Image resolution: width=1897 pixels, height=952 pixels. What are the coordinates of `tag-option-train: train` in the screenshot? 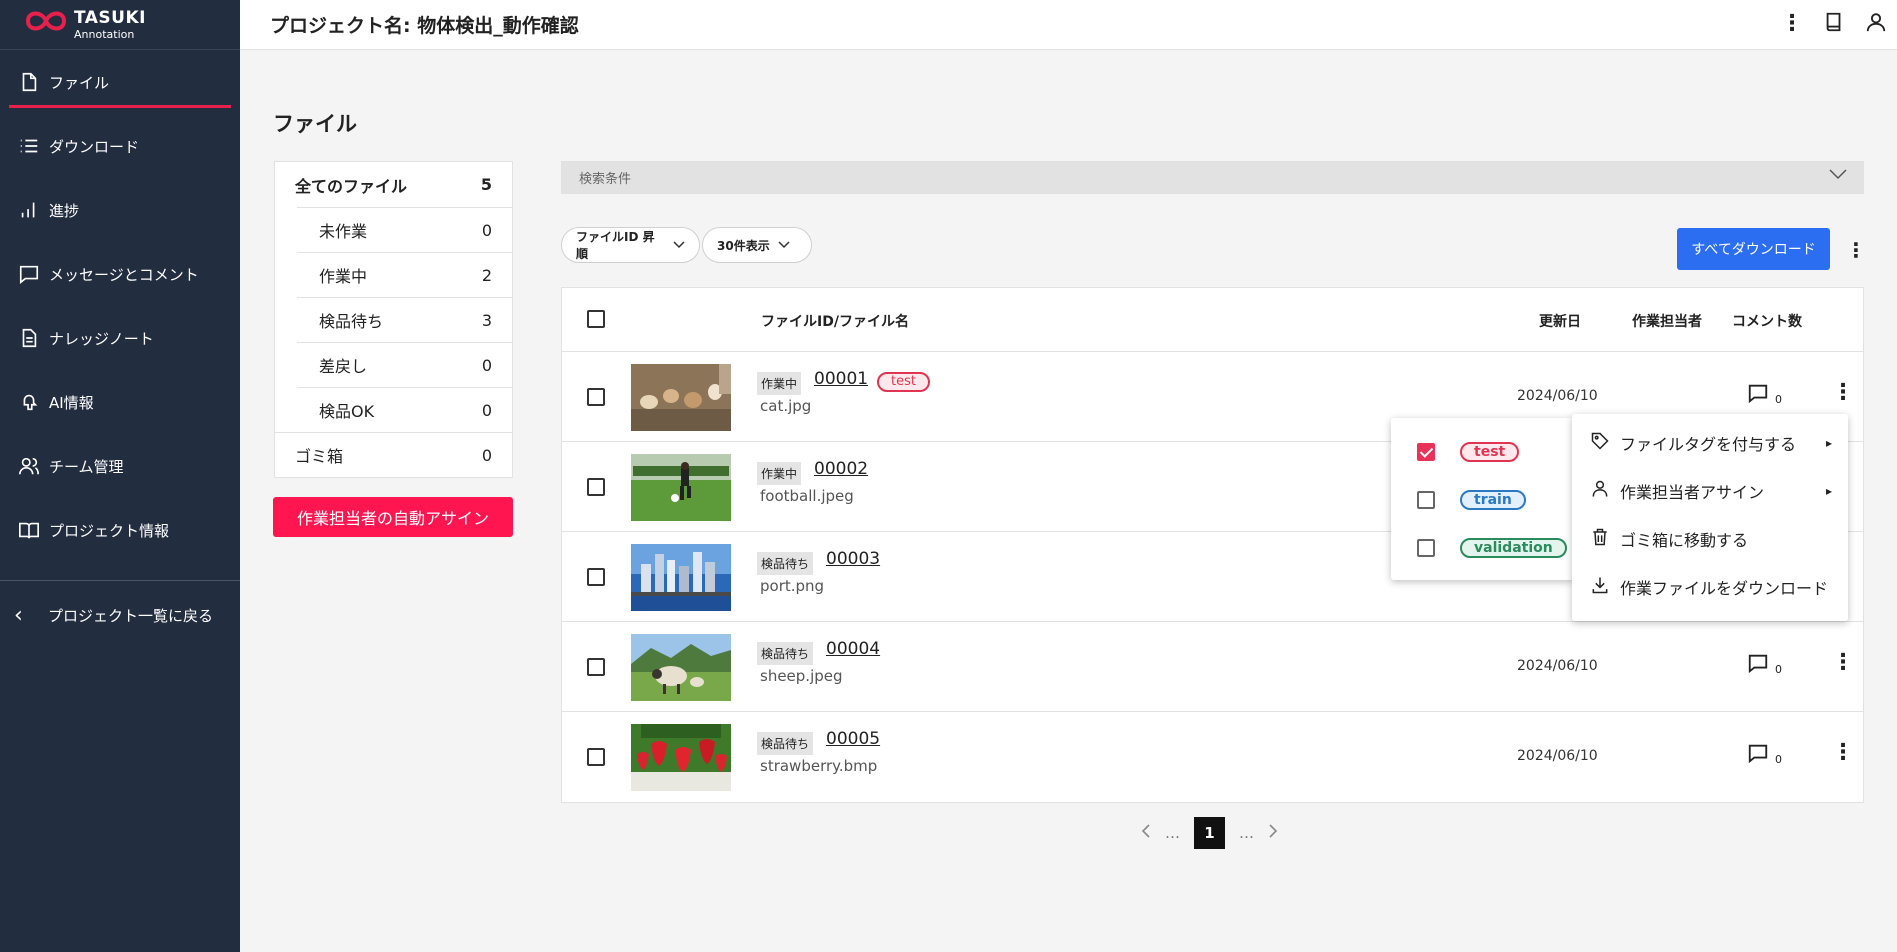 It's located at (1471, 500).